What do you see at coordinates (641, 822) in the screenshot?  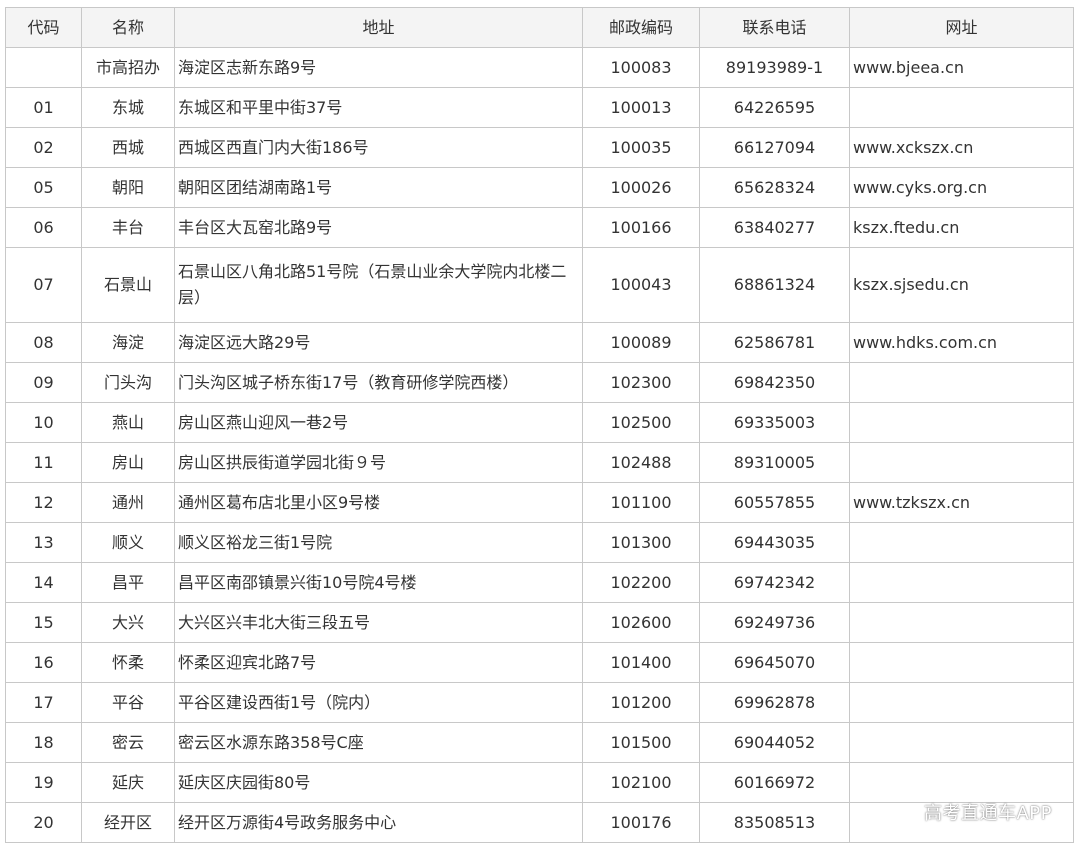 I see `cell-zip: 100176` at bounding box center [641, 822].